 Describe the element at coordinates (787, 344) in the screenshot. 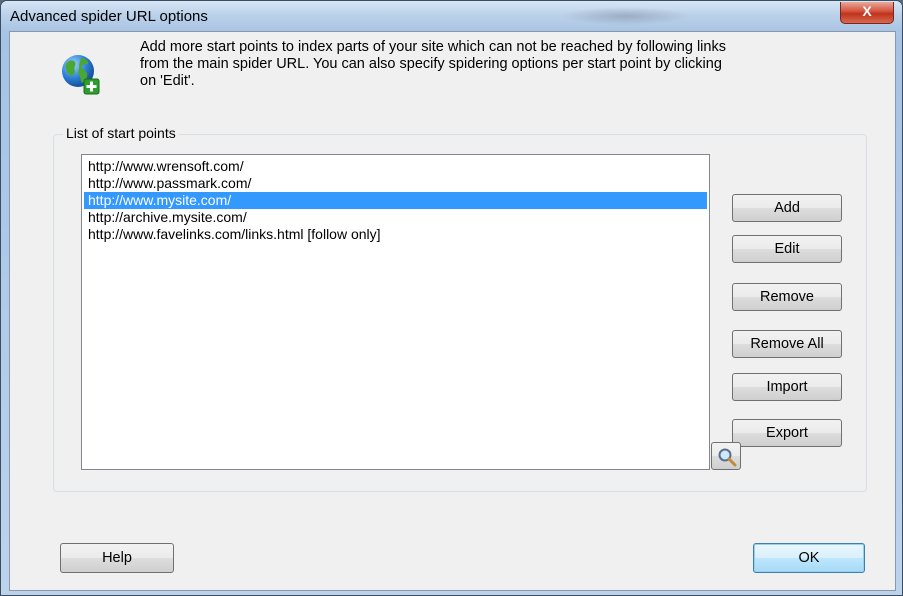

I see `remove-all-button: Remove All` at that location.